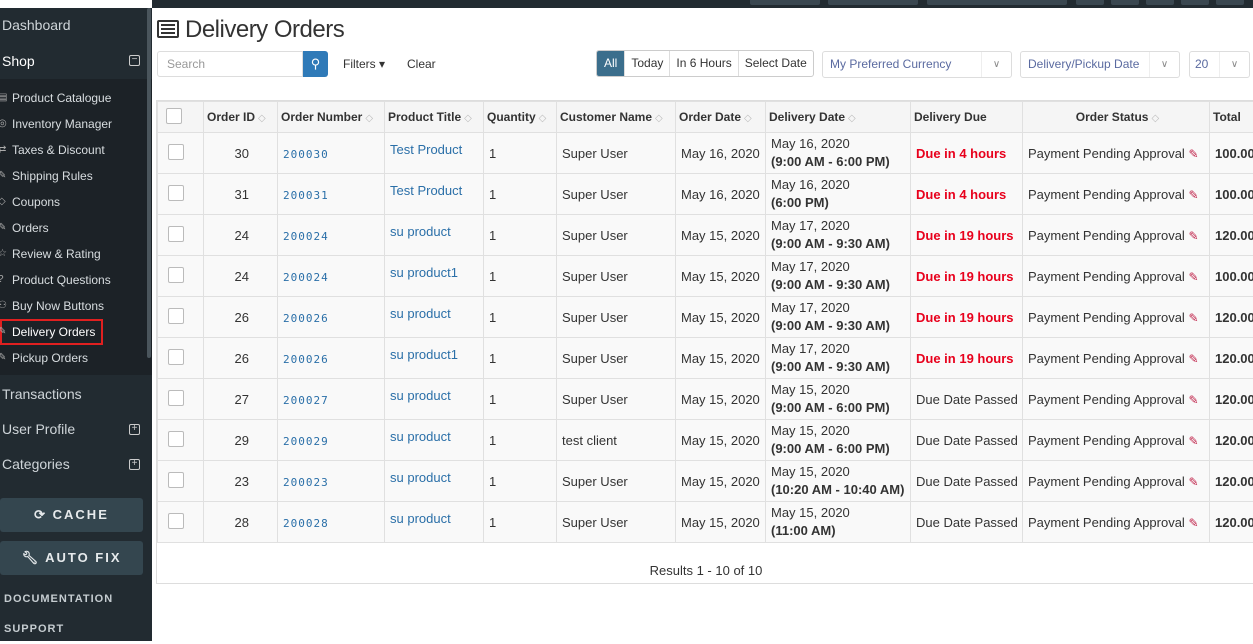 The height and width of the screenshot is (644, 1253). I want to click on search-input: Search, so click(230, 64).